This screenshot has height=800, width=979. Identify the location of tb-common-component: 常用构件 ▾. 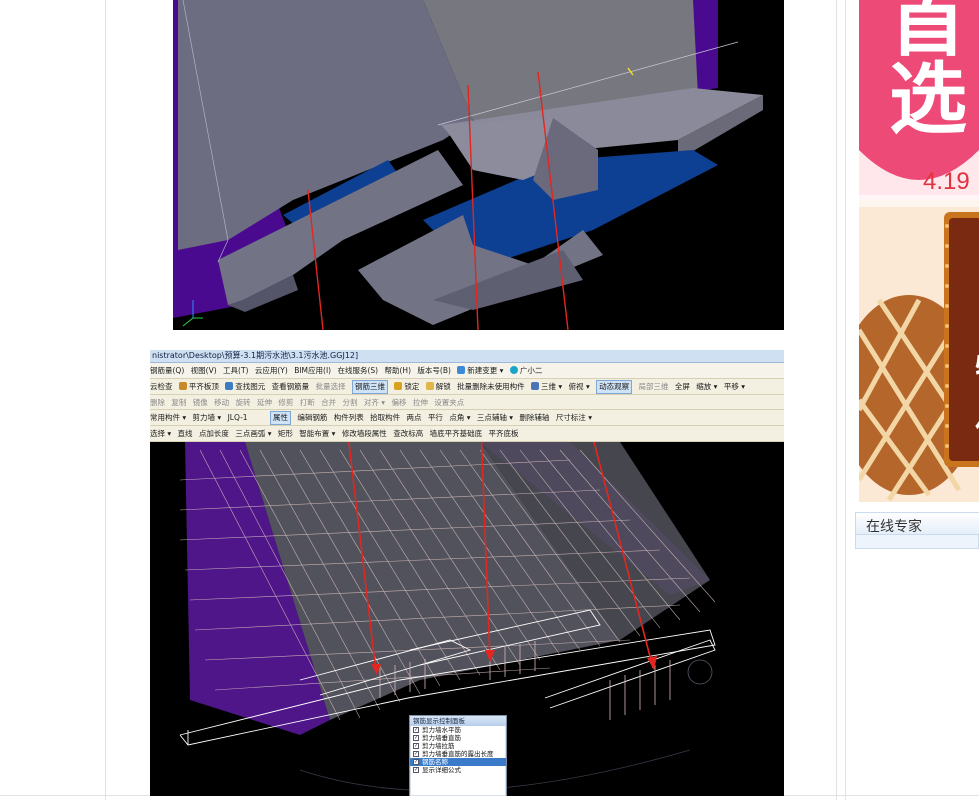
(168, 417).